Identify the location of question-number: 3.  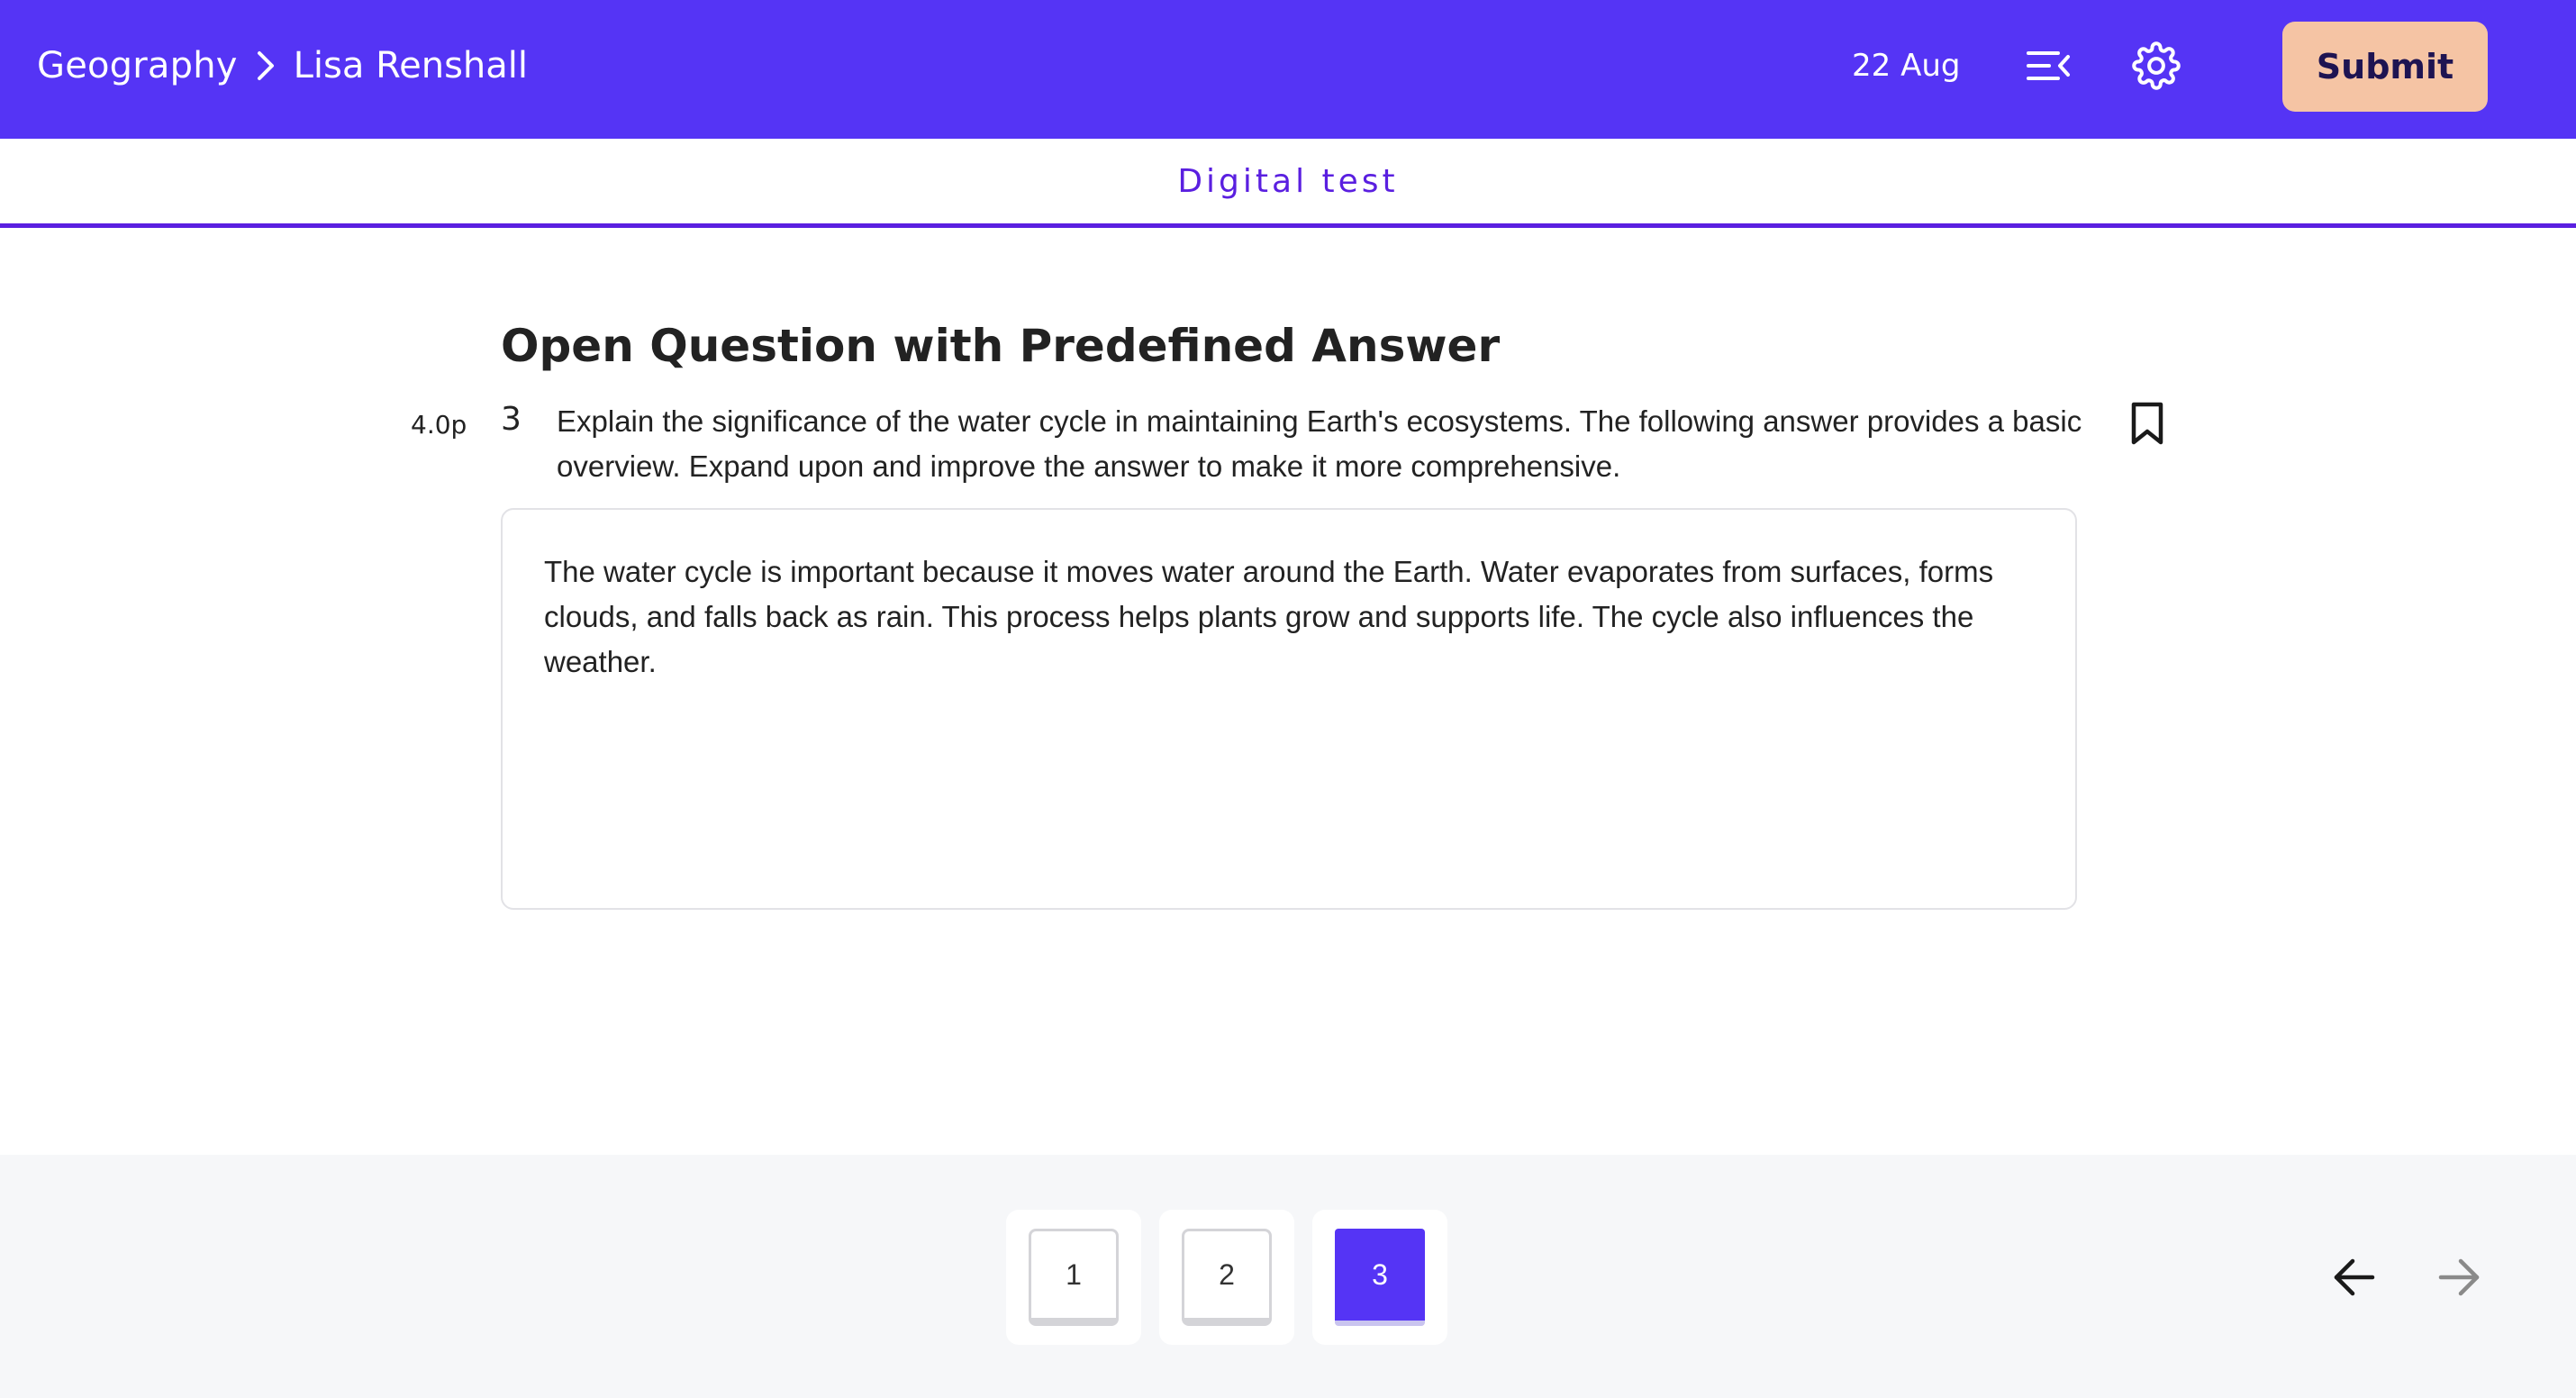
(512, 420).